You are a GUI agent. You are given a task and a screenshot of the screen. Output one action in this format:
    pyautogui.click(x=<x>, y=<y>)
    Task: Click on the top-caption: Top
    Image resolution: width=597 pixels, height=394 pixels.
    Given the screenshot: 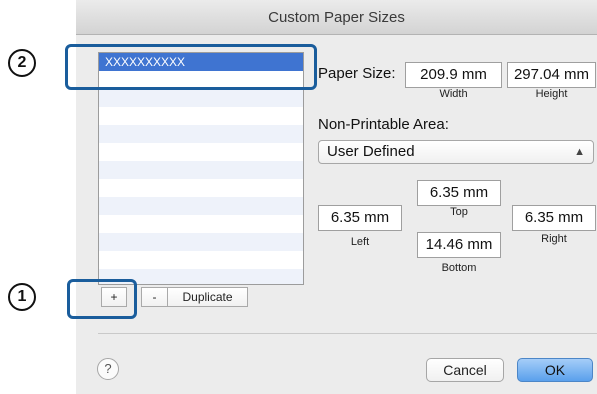 What is the action you would take?
    pyautogui.click(x=459, y=212)
    